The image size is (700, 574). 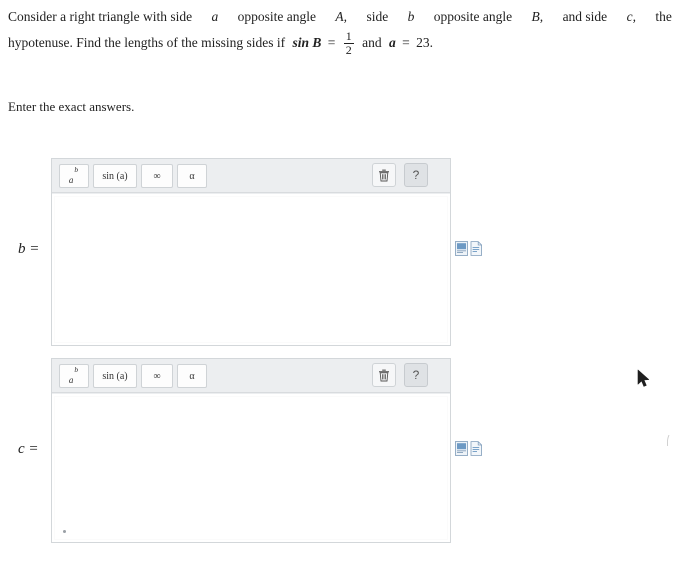 I want to click on page-artifact, so click(x=668, y=440).